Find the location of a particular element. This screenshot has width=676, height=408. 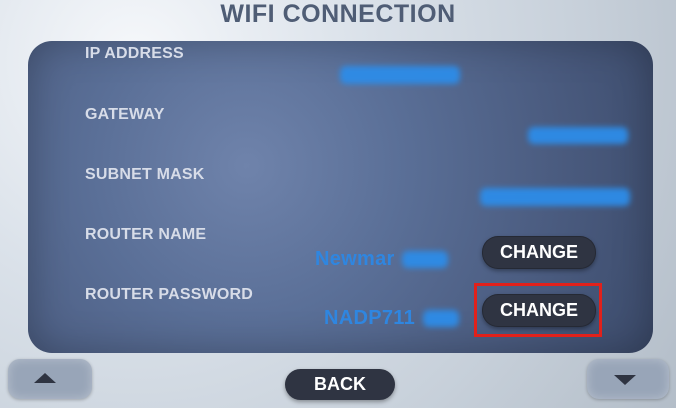

router-name-value: Newmar is located at coordinates (382, 259).